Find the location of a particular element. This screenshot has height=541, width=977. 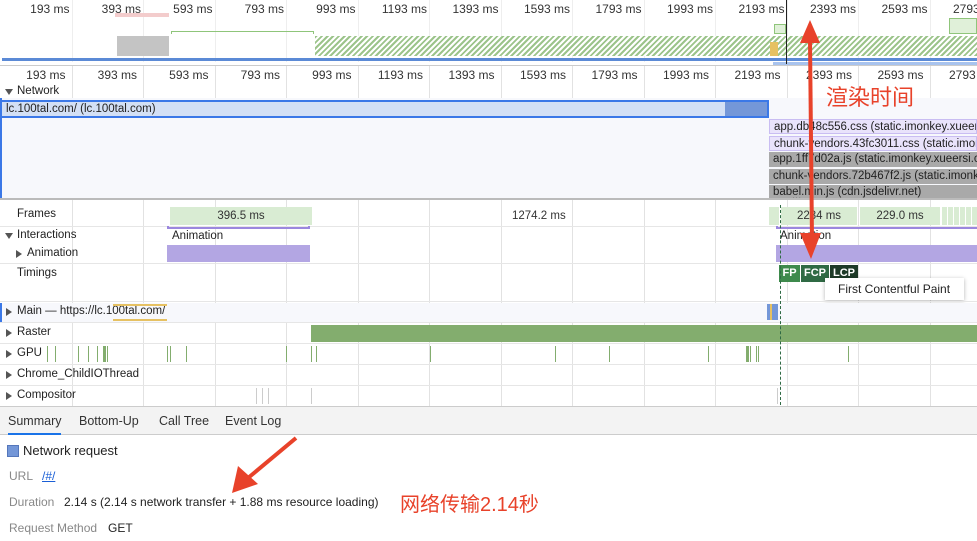

render-time-annotation: 渲染时间 is located at coordinates (870, 97).